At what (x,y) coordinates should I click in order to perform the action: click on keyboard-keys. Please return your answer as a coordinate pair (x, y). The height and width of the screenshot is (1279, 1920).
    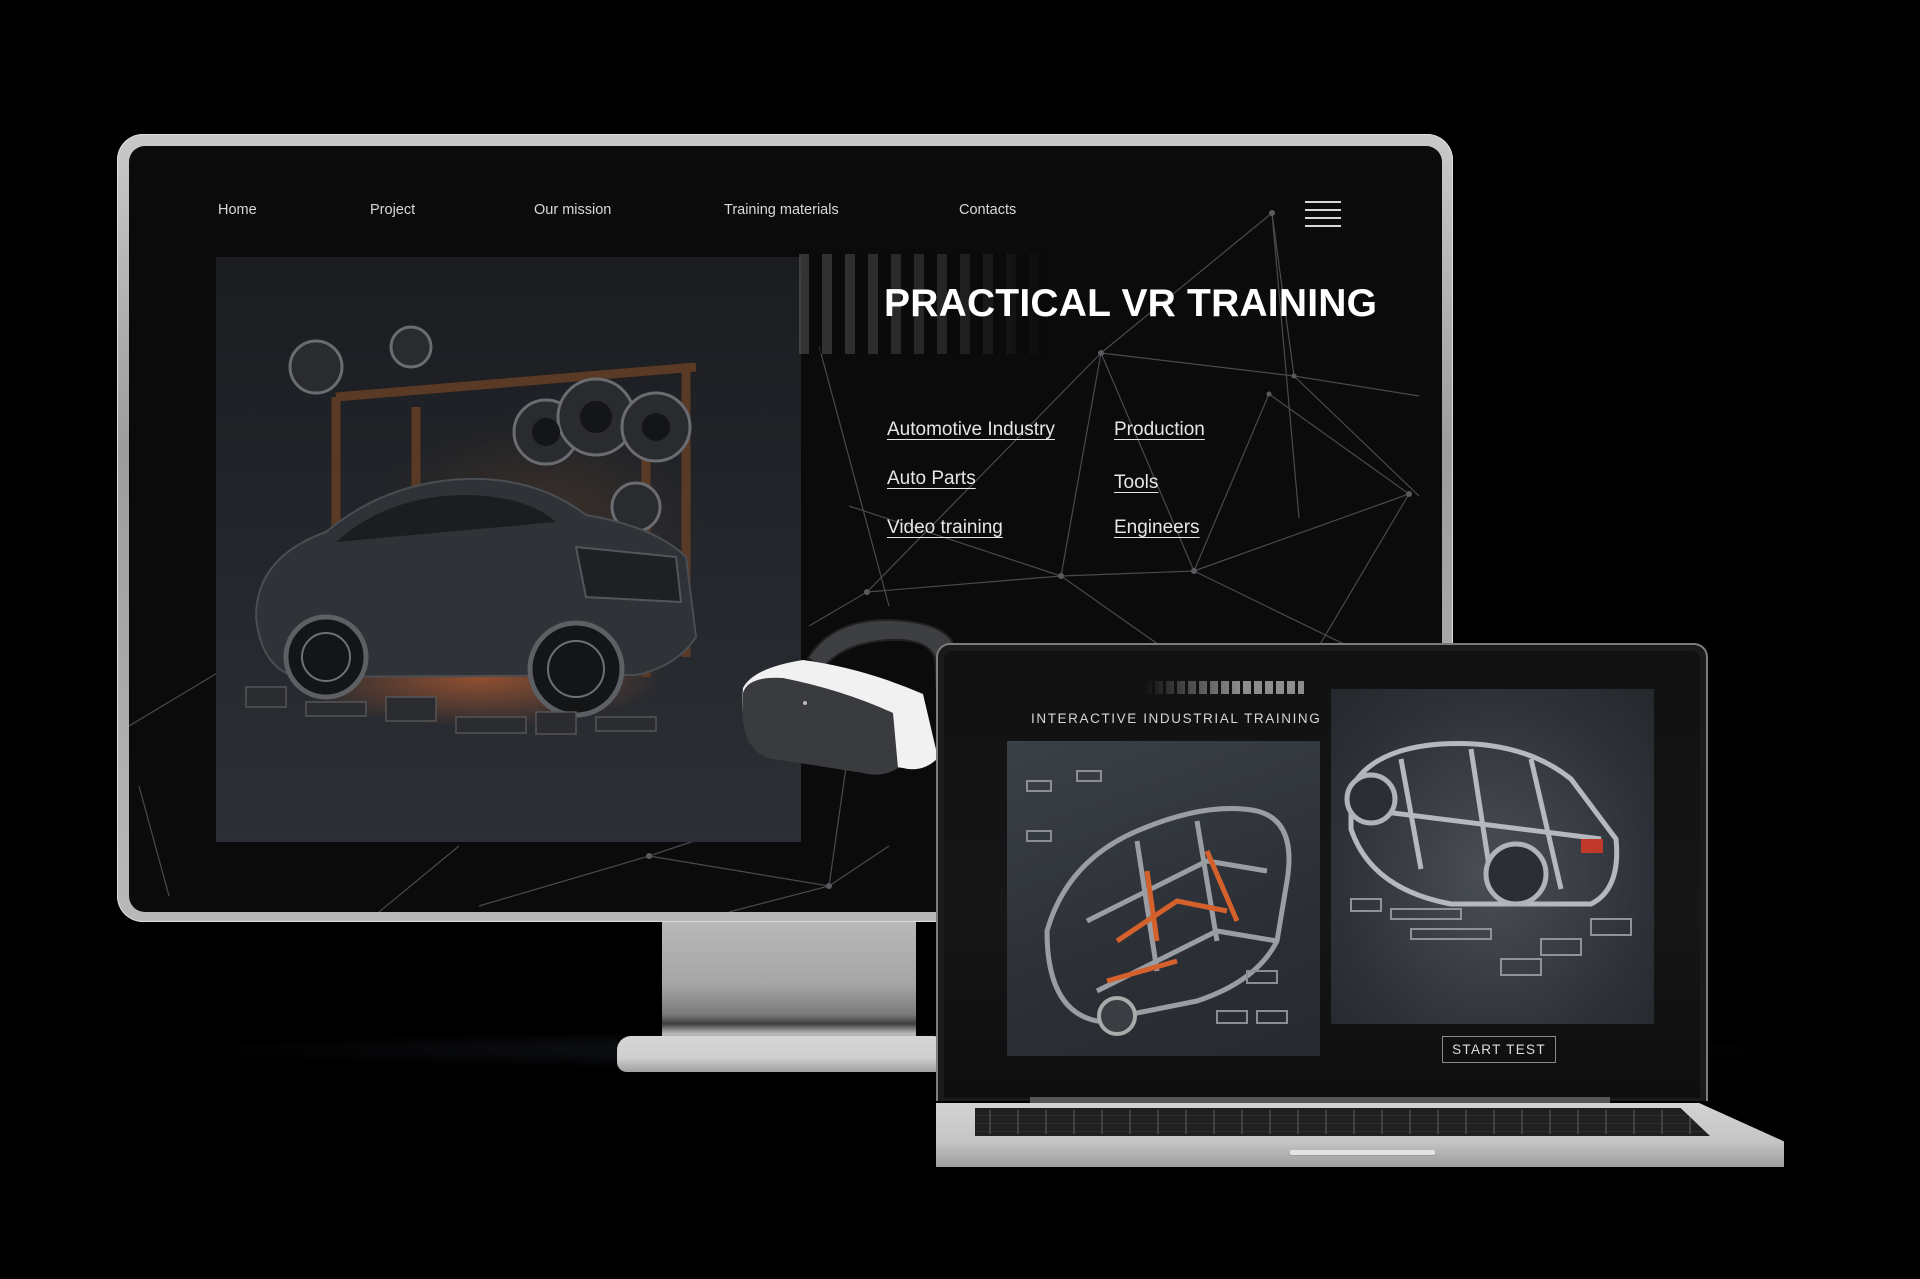
    Looking at the image, I should click on (1342, 1122).